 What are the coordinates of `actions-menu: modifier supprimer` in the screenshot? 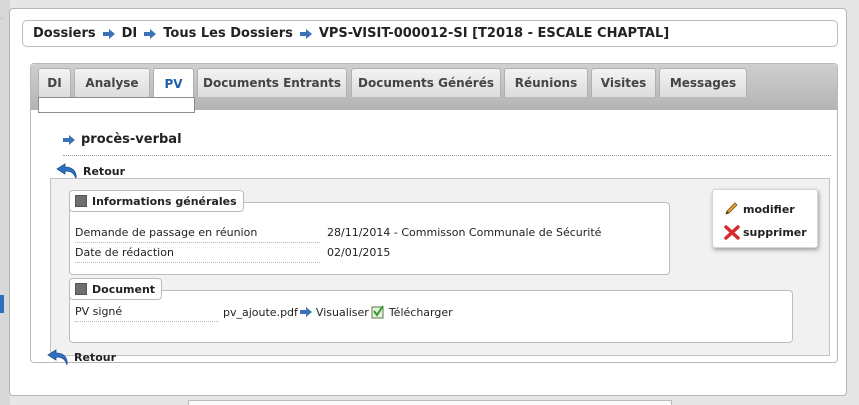 It's located at (765, 218).